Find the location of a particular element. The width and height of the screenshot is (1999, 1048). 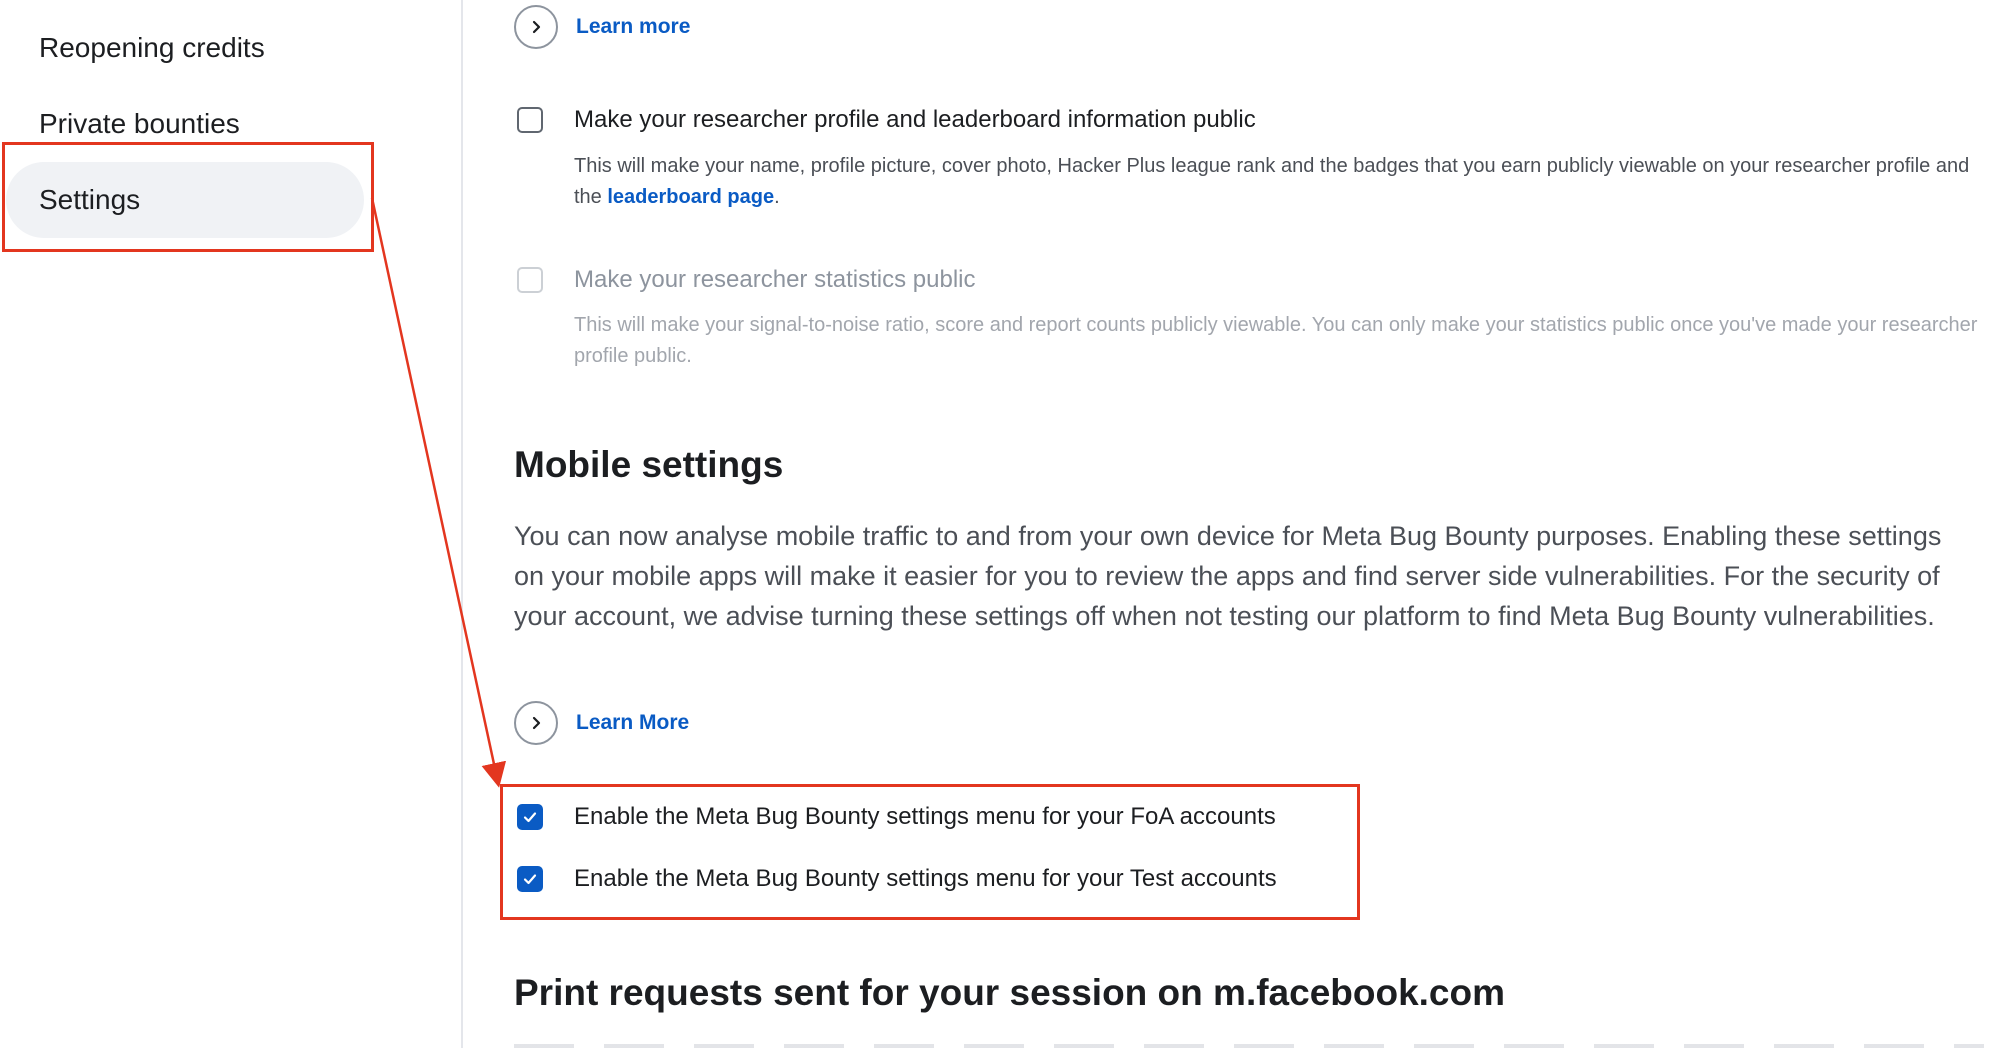

sidebar-item-reopening-credits: Reopening credits is located at coordinates (185, 48).